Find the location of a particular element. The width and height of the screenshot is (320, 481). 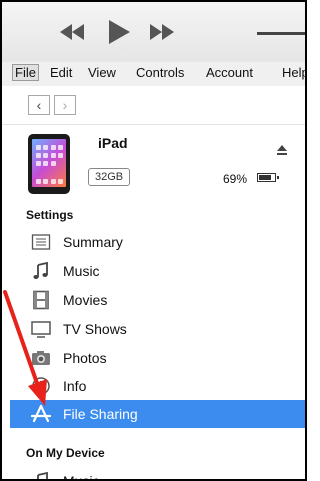

sidebar-item-music: Music is located at coordinates (157, 271).